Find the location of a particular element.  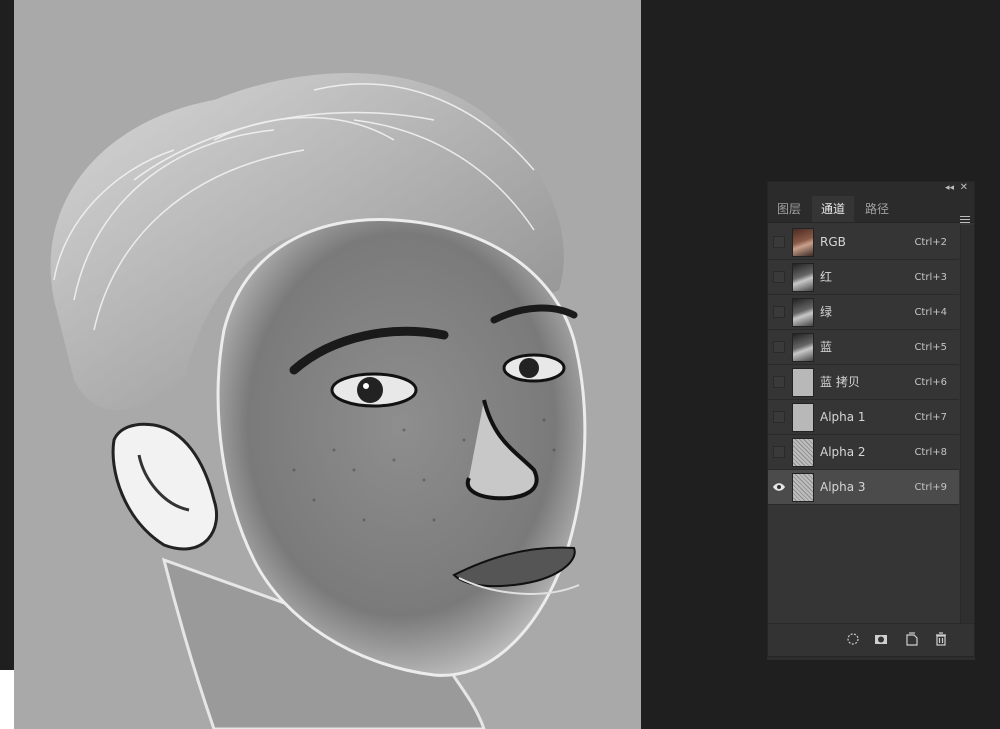

eye-icon is located at coordinates (779, 487).